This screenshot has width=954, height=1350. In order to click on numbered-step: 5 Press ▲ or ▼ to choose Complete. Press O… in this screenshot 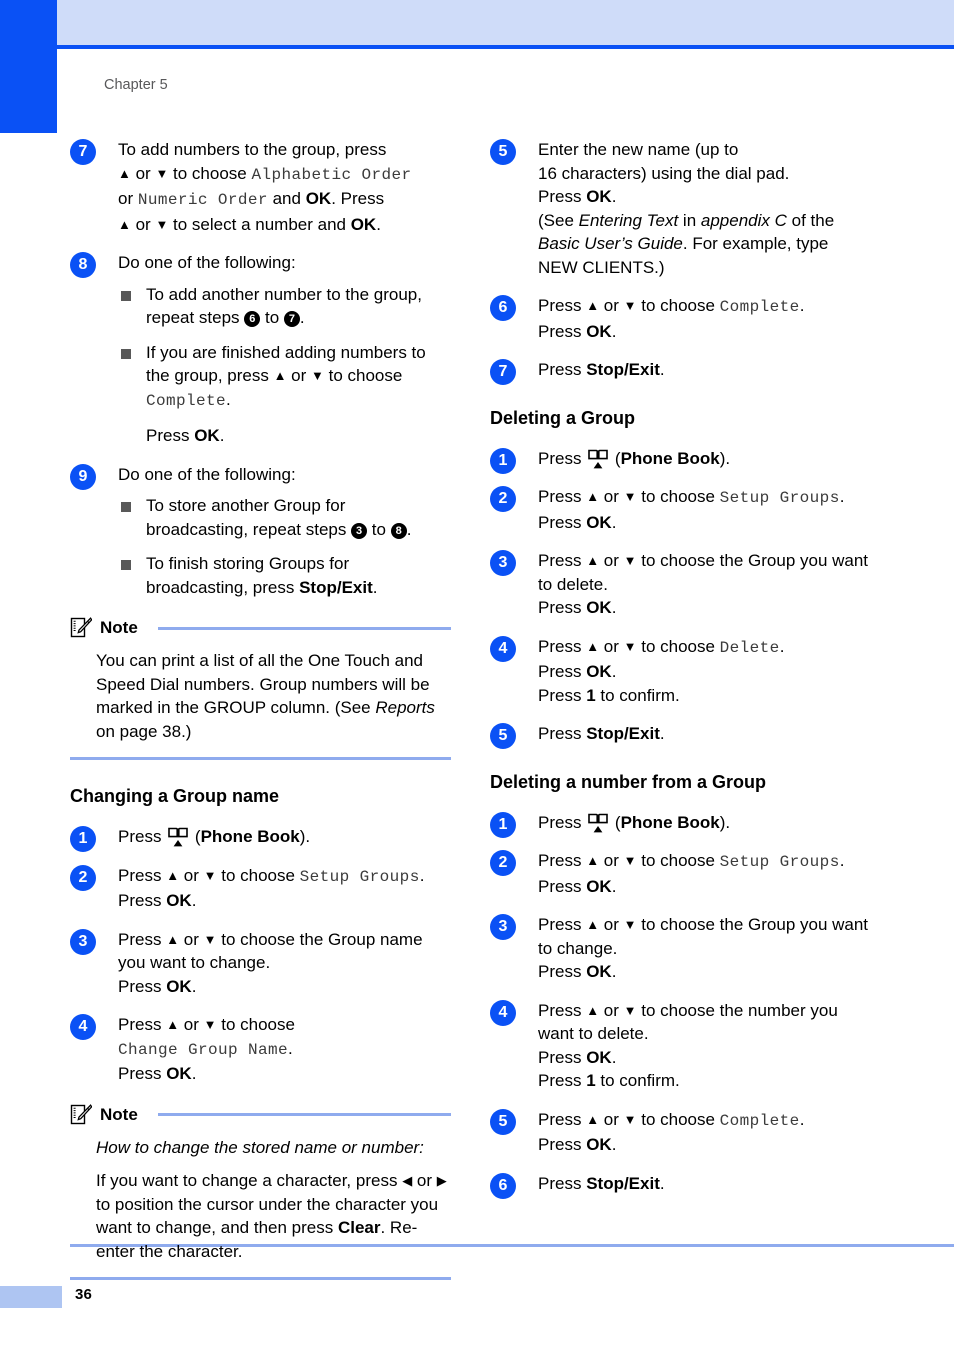, I will do `click(680, 1132)`.